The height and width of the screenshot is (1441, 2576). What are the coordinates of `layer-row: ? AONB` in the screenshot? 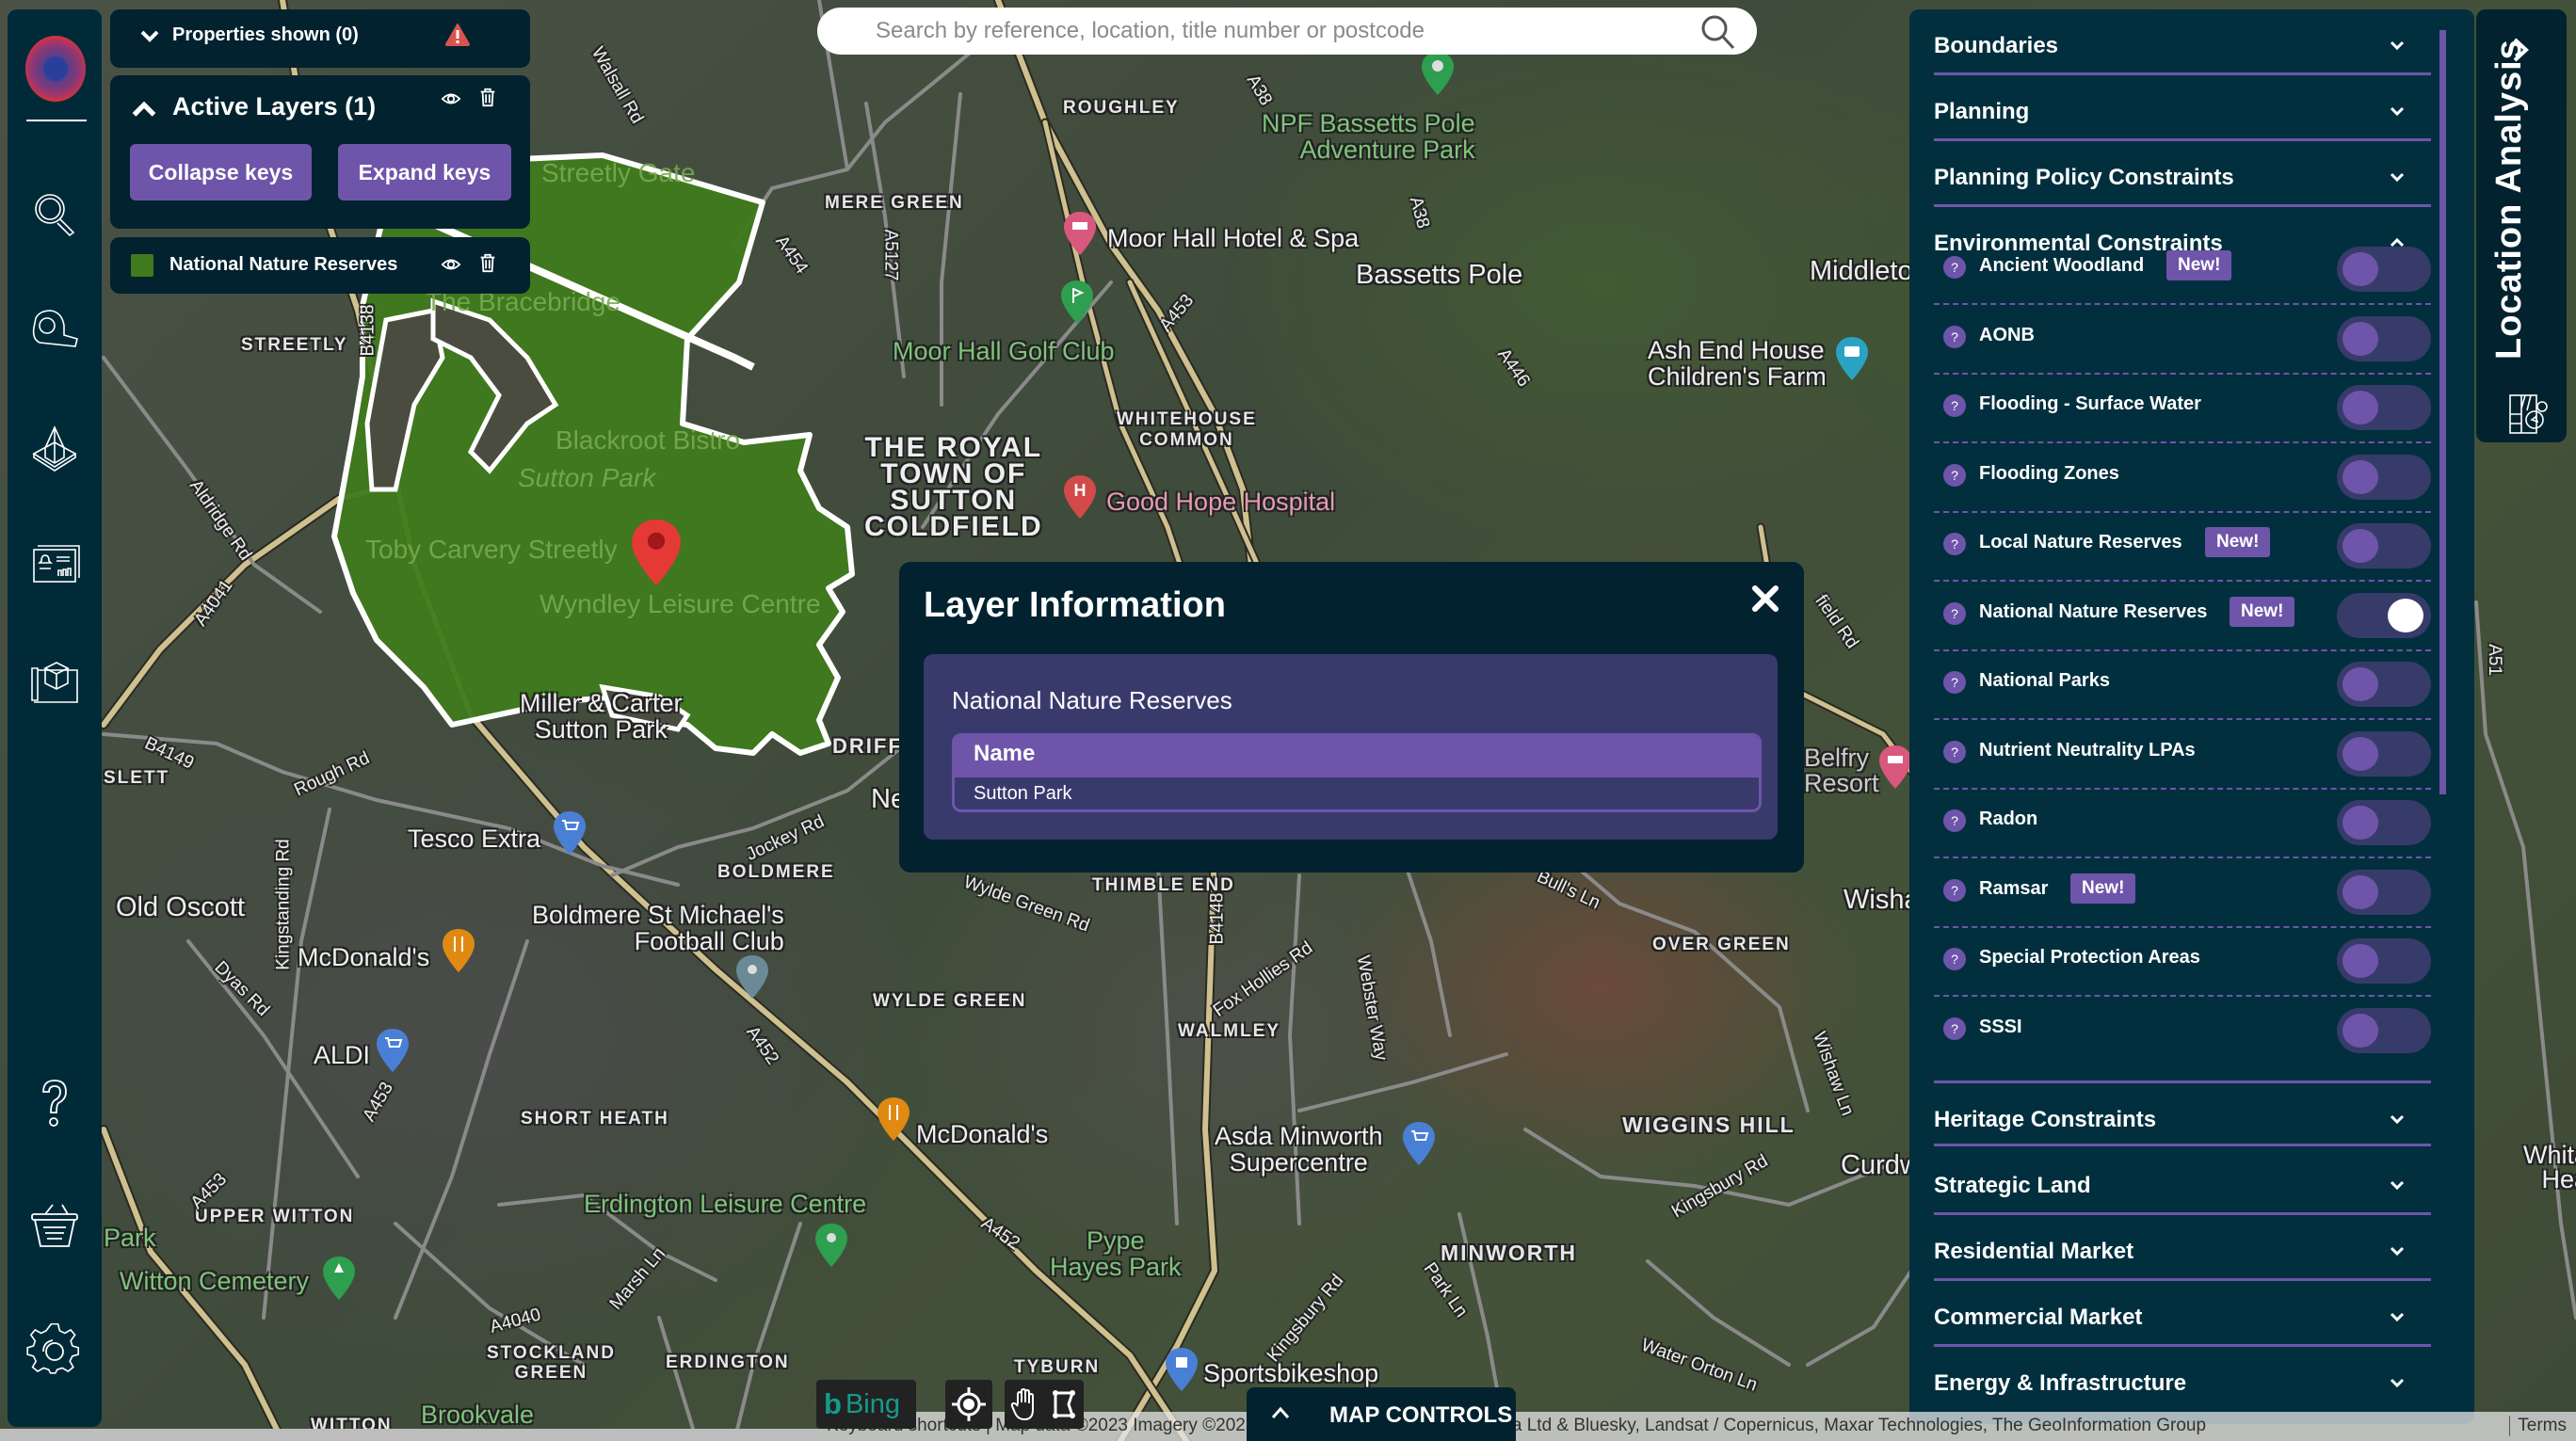 It's located at (2182, 340).